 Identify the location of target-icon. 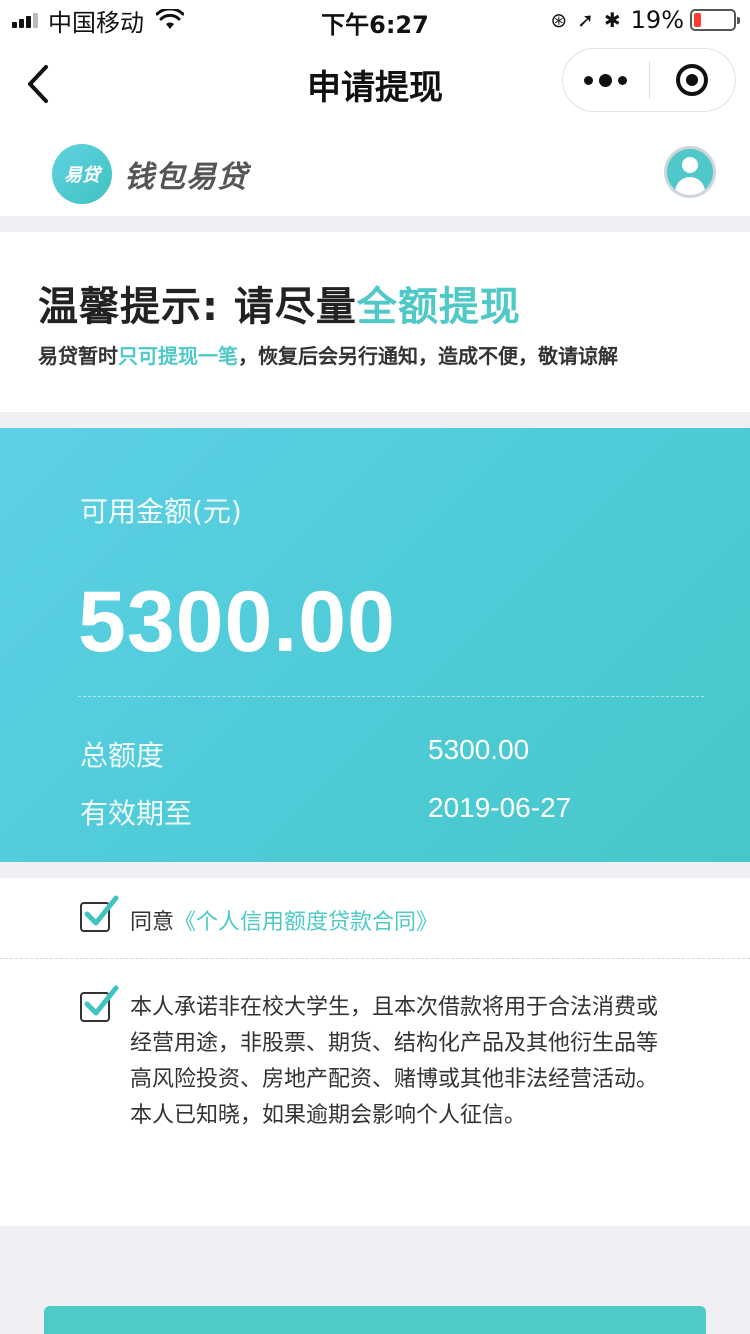
(692, 80).